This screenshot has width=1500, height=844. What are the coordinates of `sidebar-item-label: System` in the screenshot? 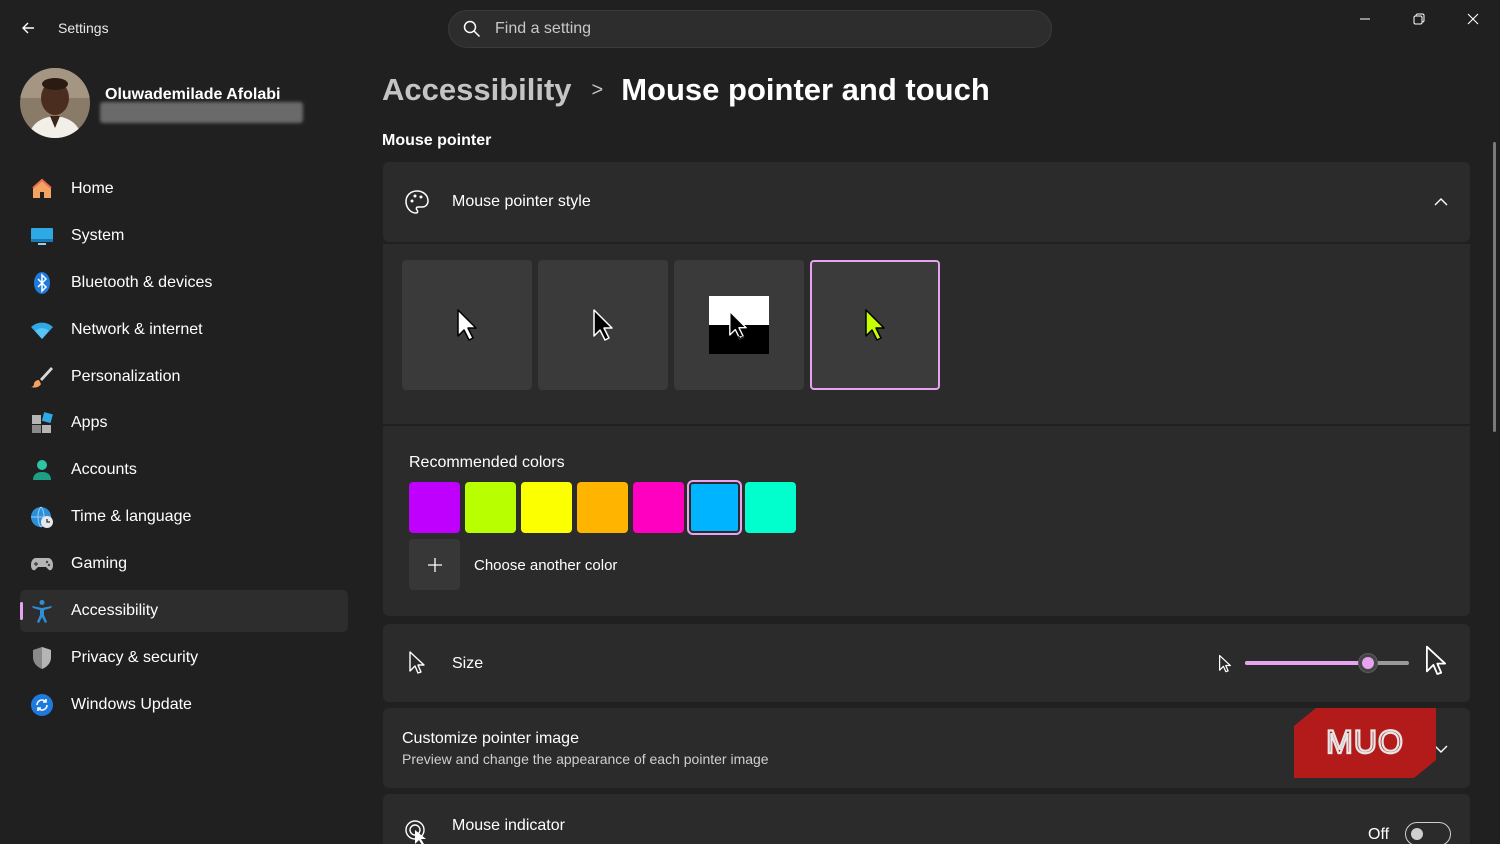 It's located at (98, 235).